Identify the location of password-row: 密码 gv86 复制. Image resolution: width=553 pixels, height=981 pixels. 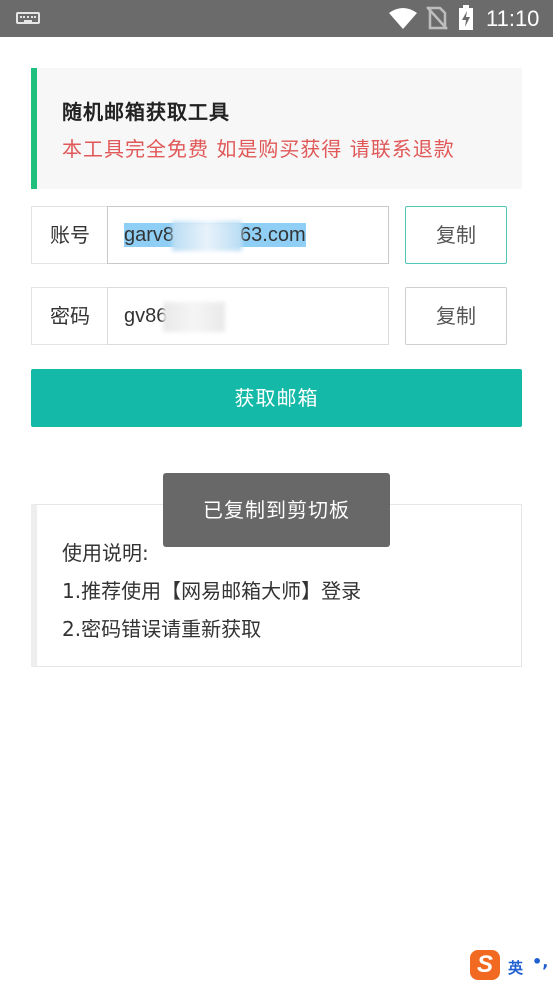
(269, 316).